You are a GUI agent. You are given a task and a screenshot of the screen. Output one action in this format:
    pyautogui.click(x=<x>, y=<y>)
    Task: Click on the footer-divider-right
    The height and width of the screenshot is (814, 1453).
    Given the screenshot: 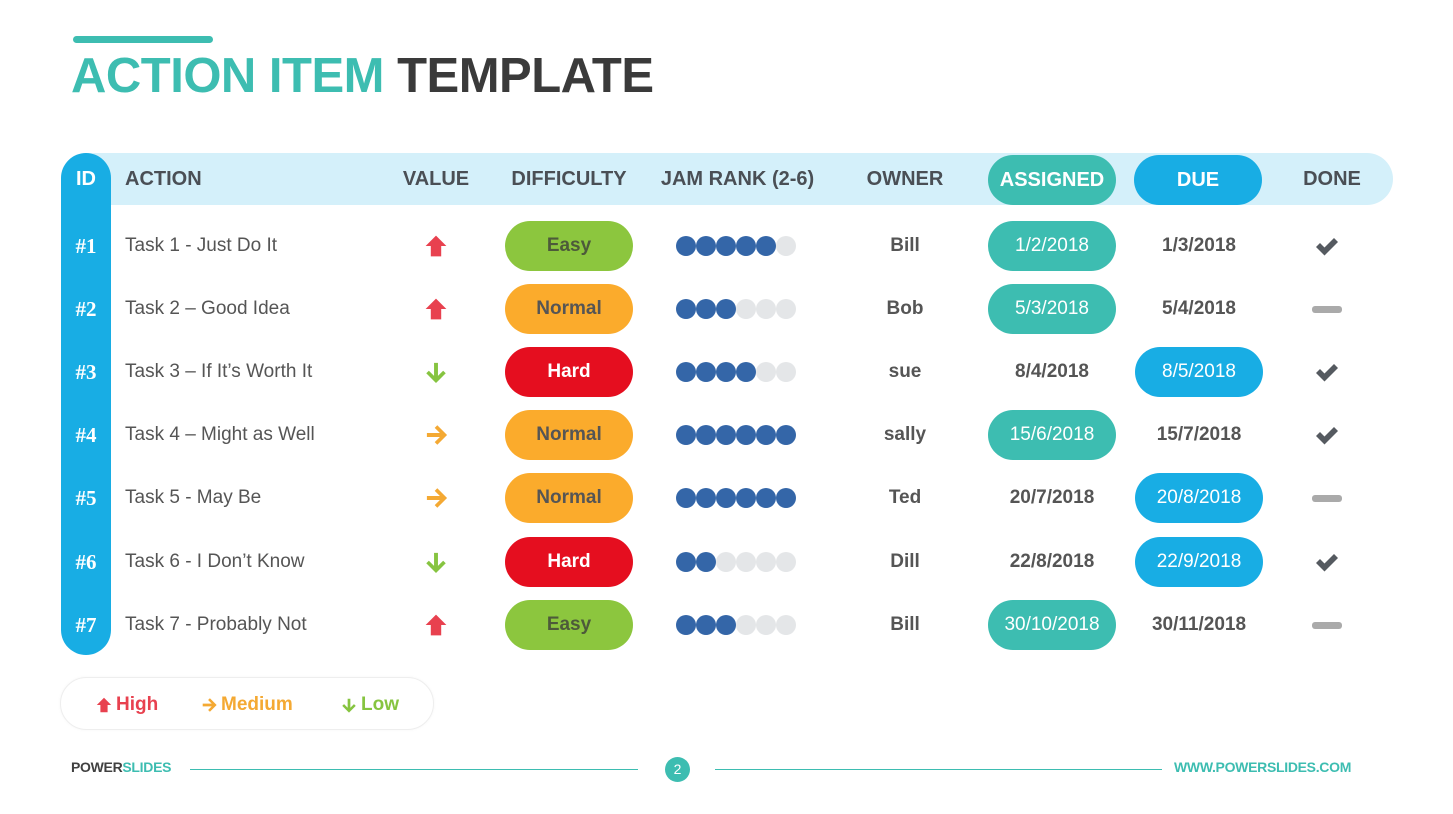 What is the action you would take?
    pyautogui.click(x=938, y=769)
    